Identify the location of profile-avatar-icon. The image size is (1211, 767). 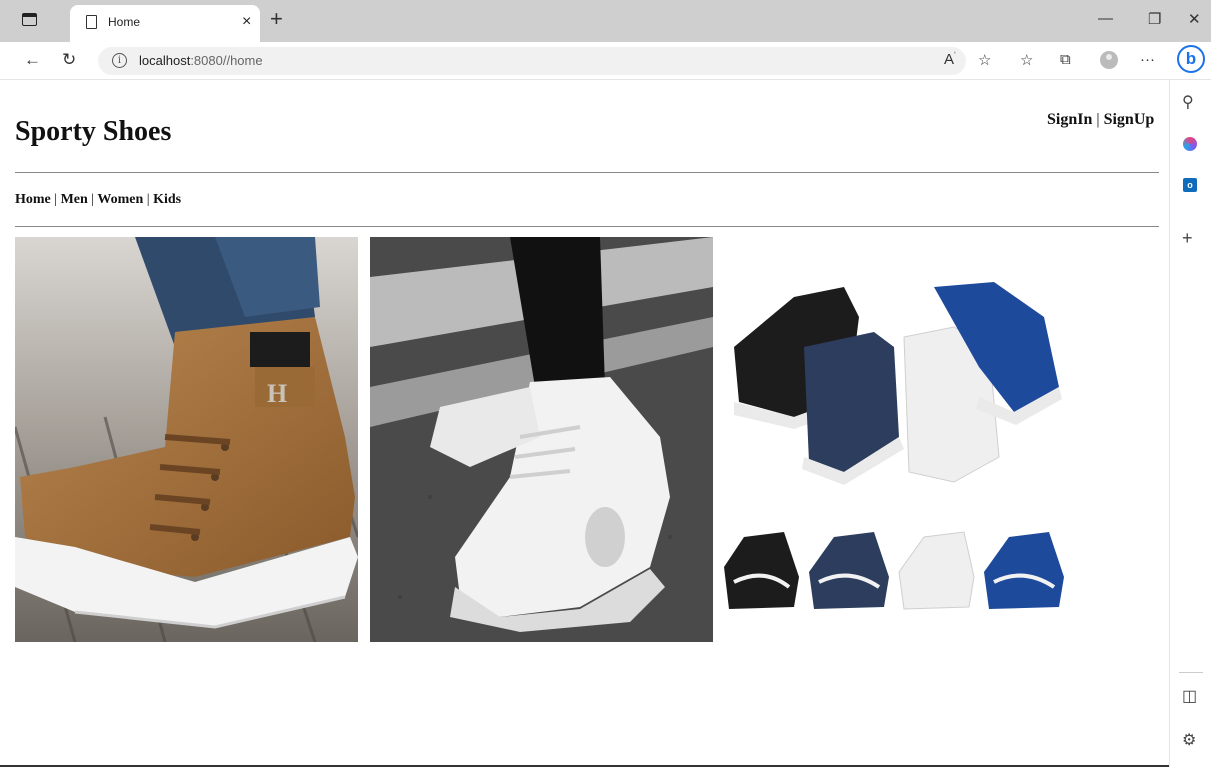
(1109, 60).